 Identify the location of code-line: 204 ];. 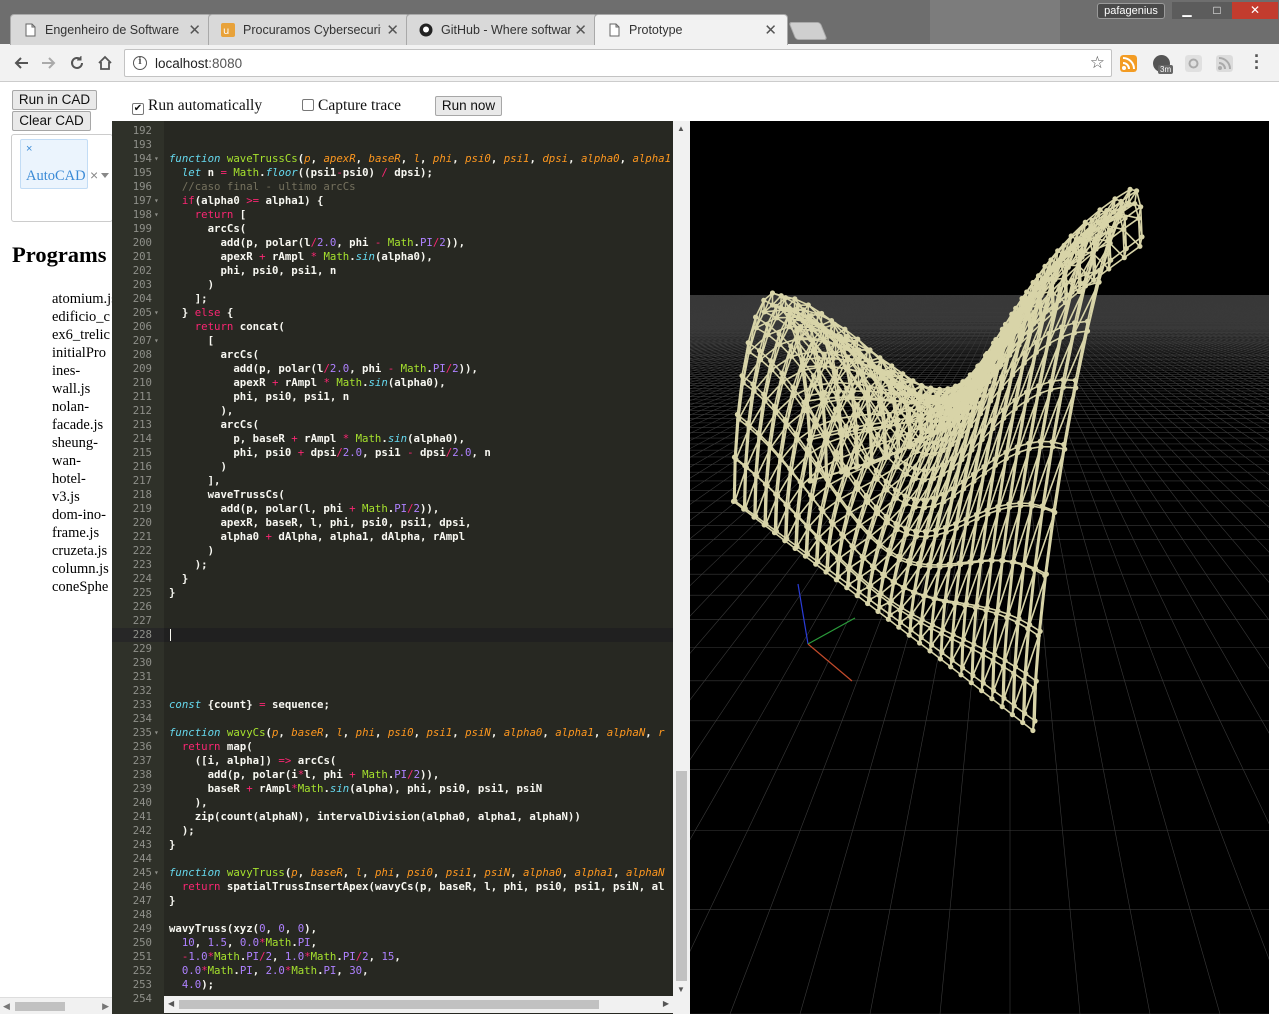
(393, 299).